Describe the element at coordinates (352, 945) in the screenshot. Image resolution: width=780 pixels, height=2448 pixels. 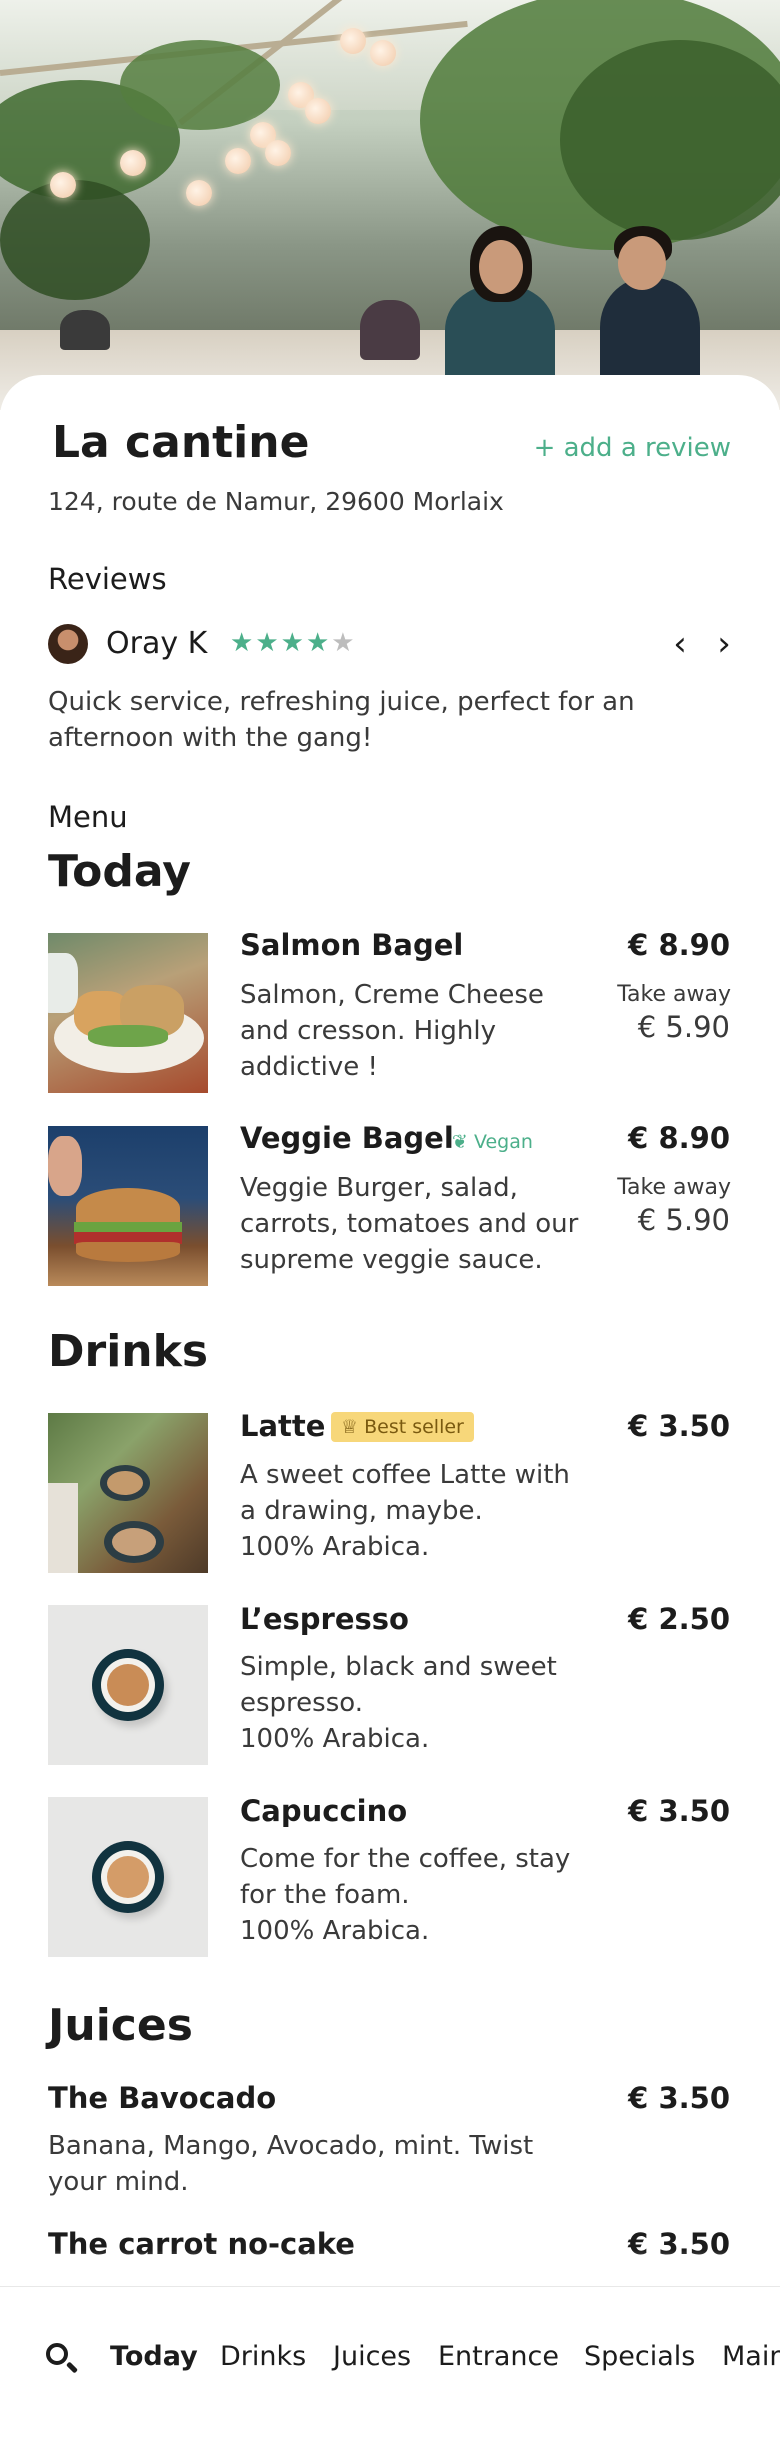
I see `item-name: Salmon Bagel` at that location.